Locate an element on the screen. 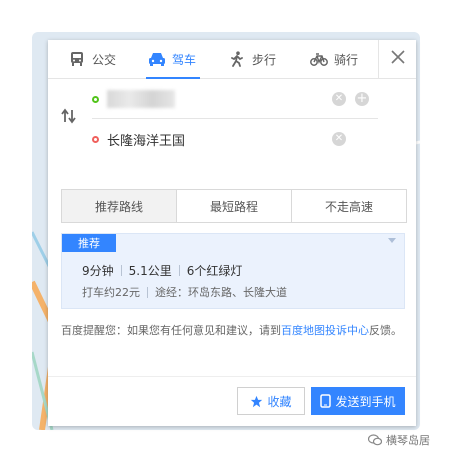 The width and height of the screenshot is (450, 460). complaint-center-link: 百度地图投诉中心 is located at coordinates (325, 330).